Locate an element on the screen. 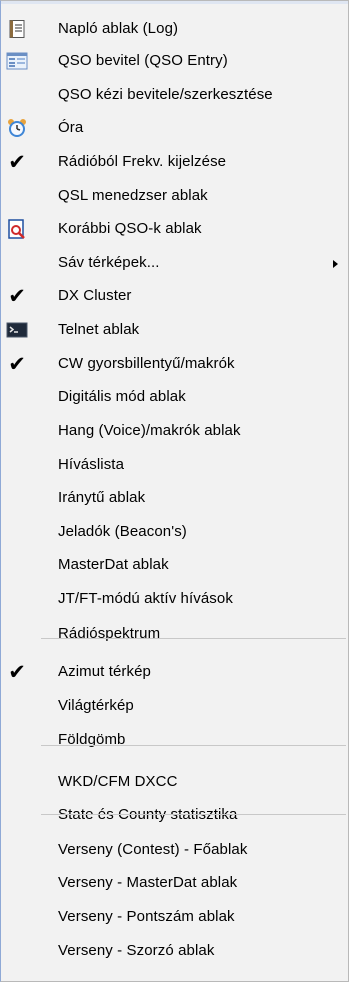 The image size is (351, 986). menu-item-digitalis-mod-ablak: Digitális mód ablak is located at coordinates (174, 397).